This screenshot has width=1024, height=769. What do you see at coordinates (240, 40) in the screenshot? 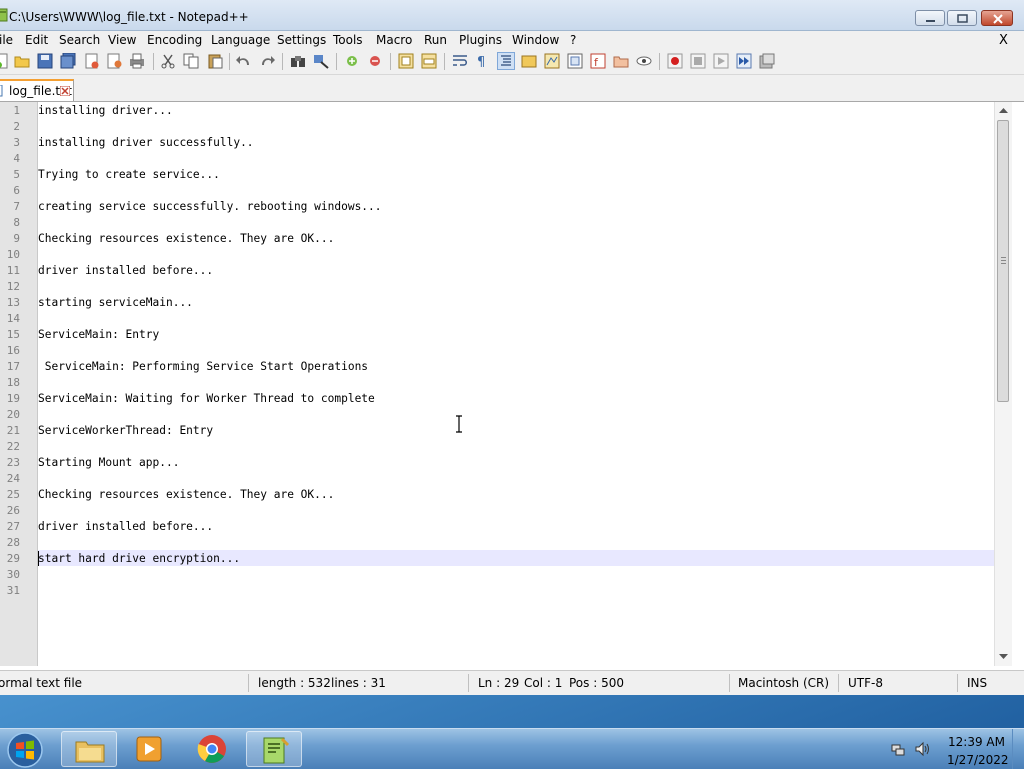
I see `menu-language: Language` at bounding box center [240, 40].